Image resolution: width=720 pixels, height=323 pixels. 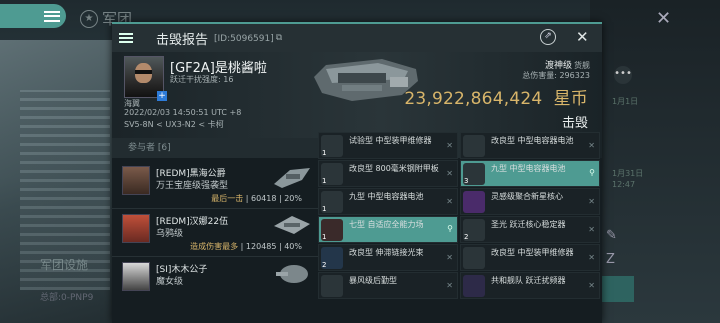 I want to click on participant-stats: 最后一击 | 60418 | 20%, so click(x=256, y=198).